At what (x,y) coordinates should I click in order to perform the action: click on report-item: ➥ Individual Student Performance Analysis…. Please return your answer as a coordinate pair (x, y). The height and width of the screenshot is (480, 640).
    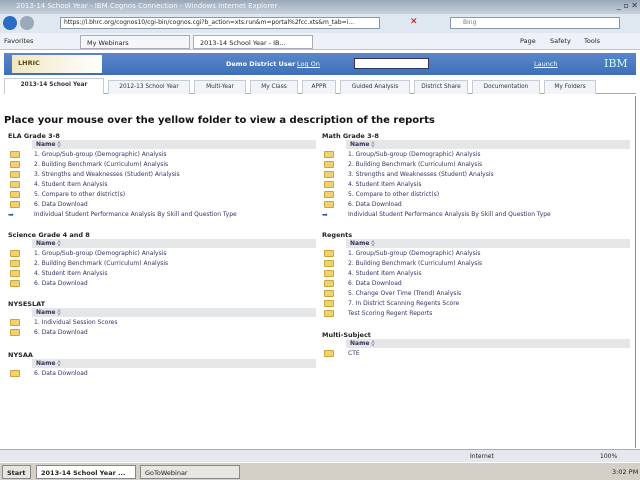
    Looking at the image, I should click on (162, 214).